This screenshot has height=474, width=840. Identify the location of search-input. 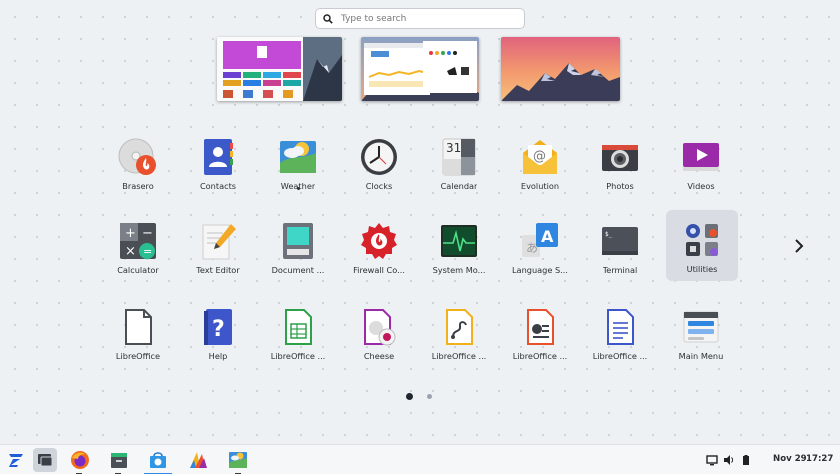
(426, 18).